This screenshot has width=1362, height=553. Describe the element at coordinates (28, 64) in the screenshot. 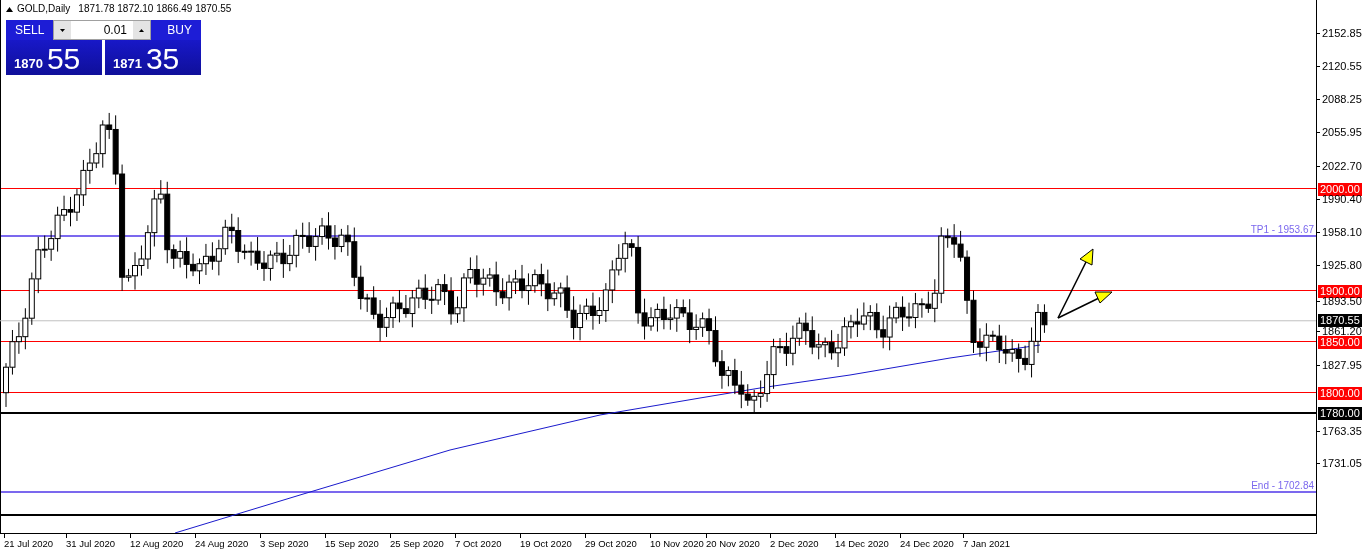

I see `price-main: 1870` at that location.